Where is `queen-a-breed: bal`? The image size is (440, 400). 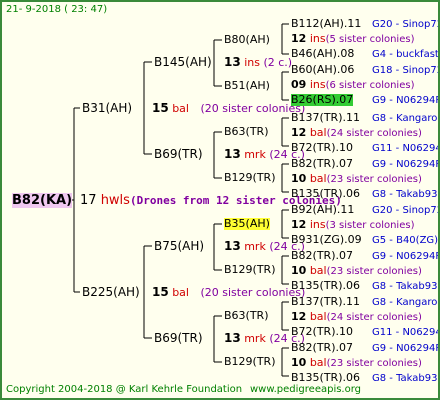
queen-a-breed: bal is located at coordinates (180, 108).